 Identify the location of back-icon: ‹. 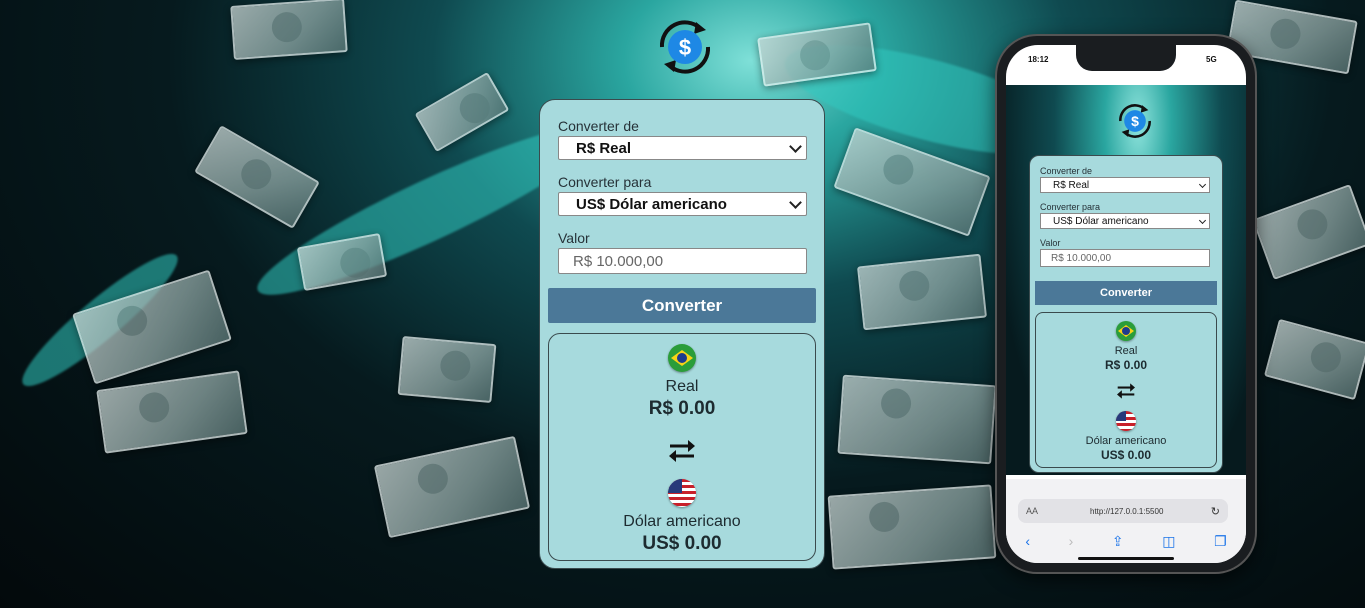
(1027, 541).